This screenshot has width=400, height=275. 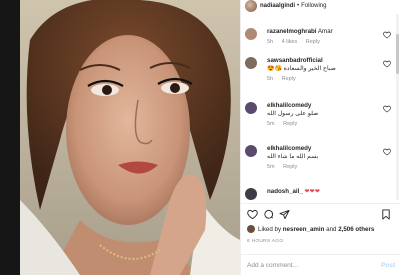 What do you see at coordinates (301, 68) in the screenshot?
I see `comment-text: صباح الخير والسعادة 😘😍` at bounding box center [301, 68].